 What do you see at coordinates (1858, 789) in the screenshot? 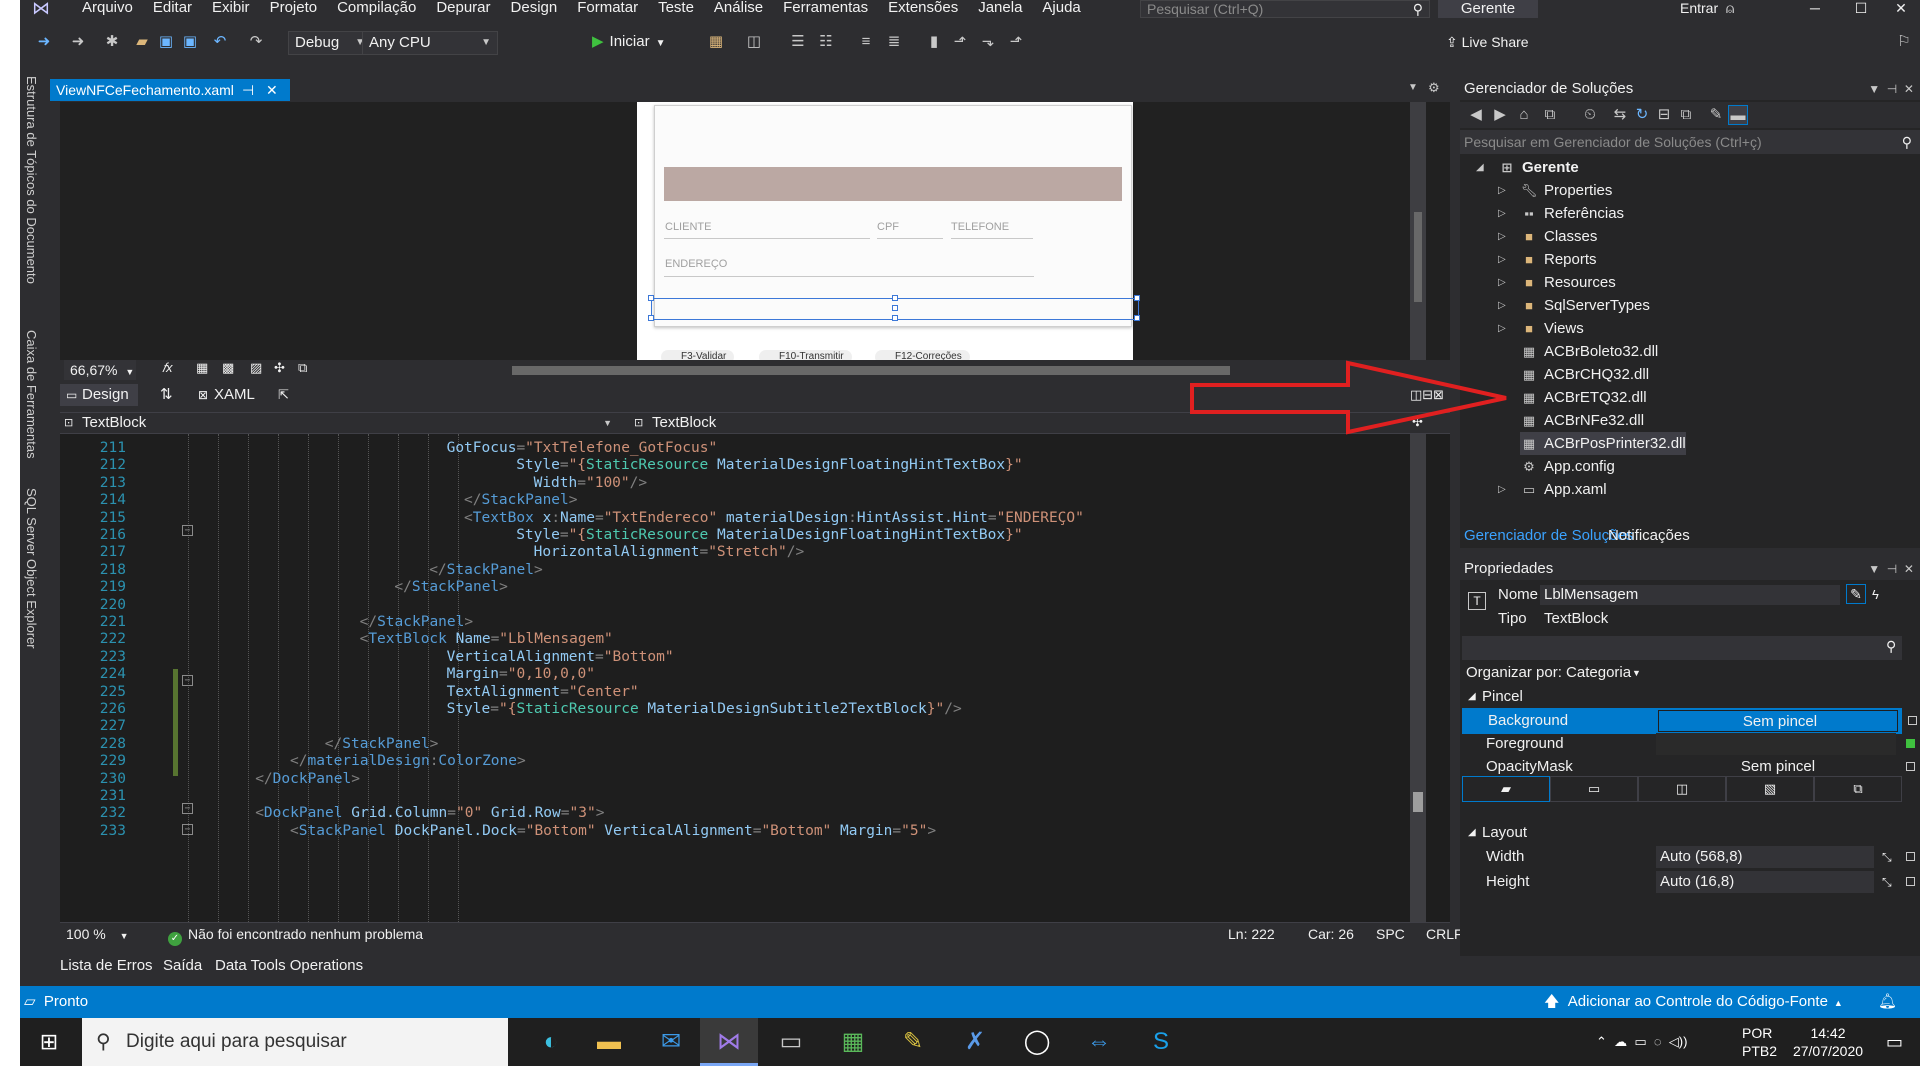
I see `resource-brush-icon: ⧉` at bounding box center [1858, 789].